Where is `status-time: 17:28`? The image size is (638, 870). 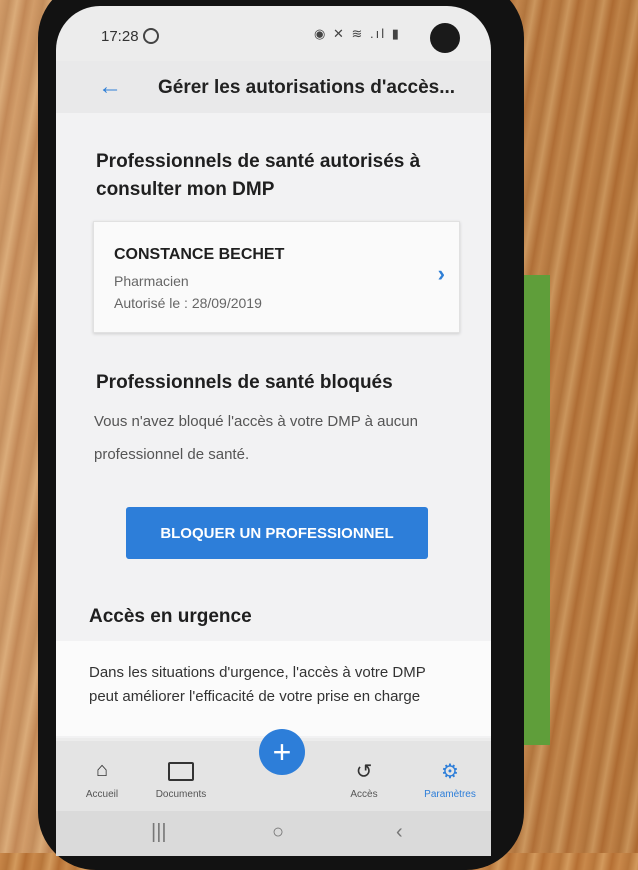
status-time: 17:28 is located at coordinates (120, 36).